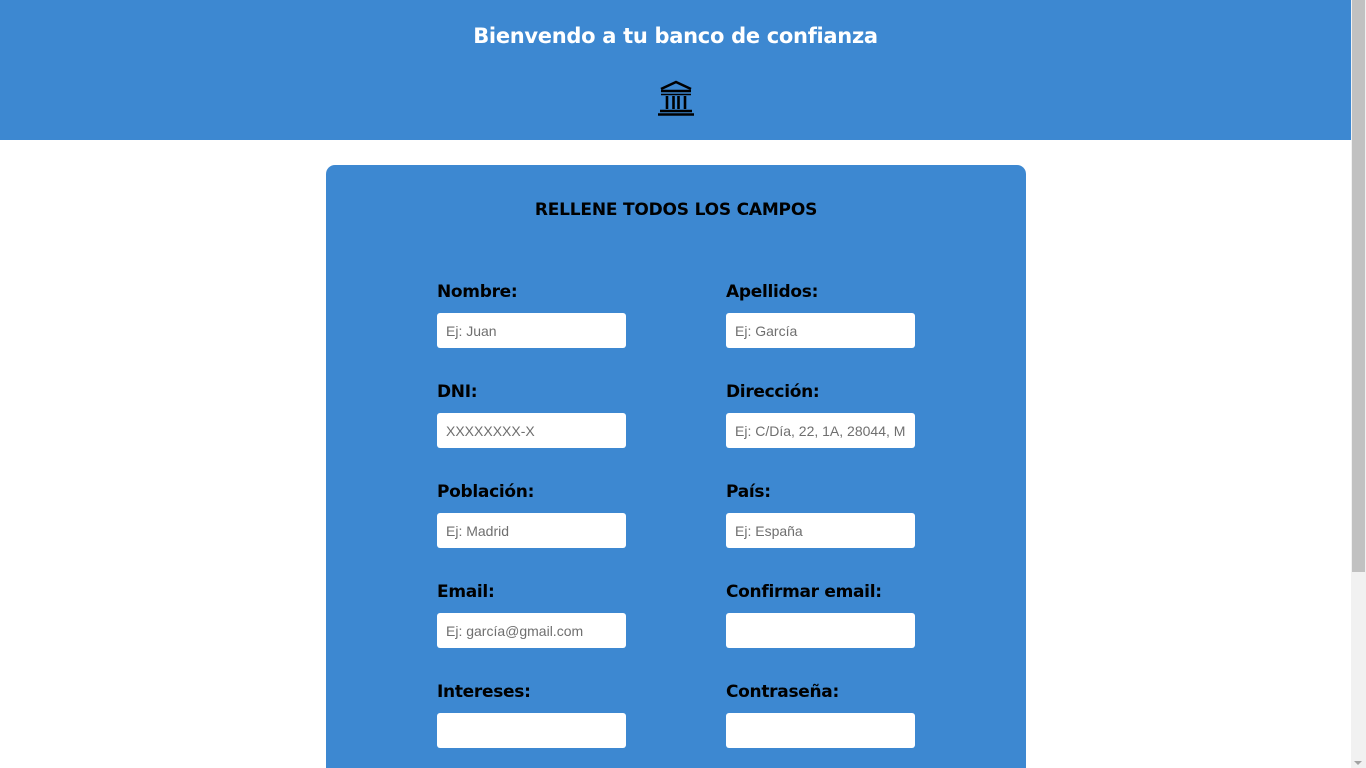 The image size is (1366, 768). Describe the element at coordinates (820, 330) in the screenshot. I see `apellidos-input` at that location.